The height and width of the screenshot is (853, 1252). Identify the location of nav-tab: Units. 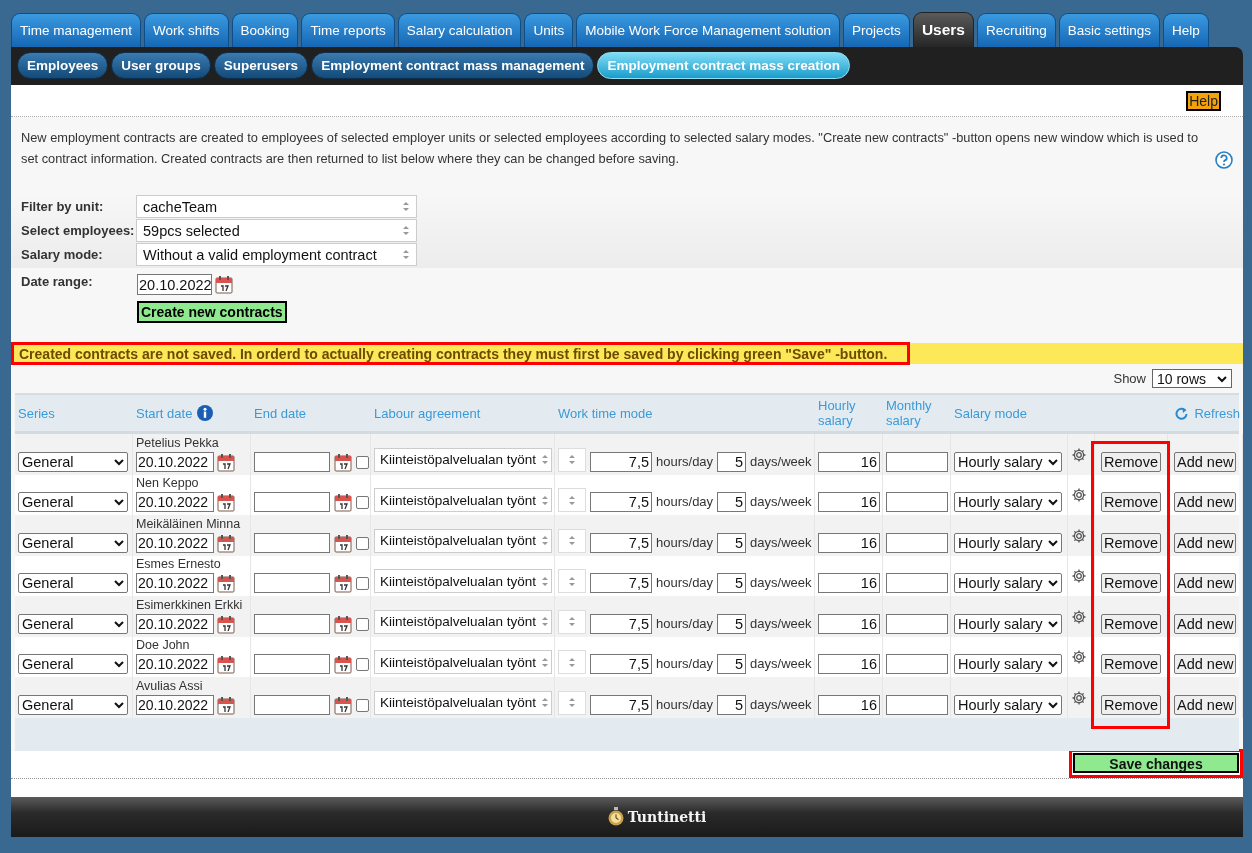
(549, 30).